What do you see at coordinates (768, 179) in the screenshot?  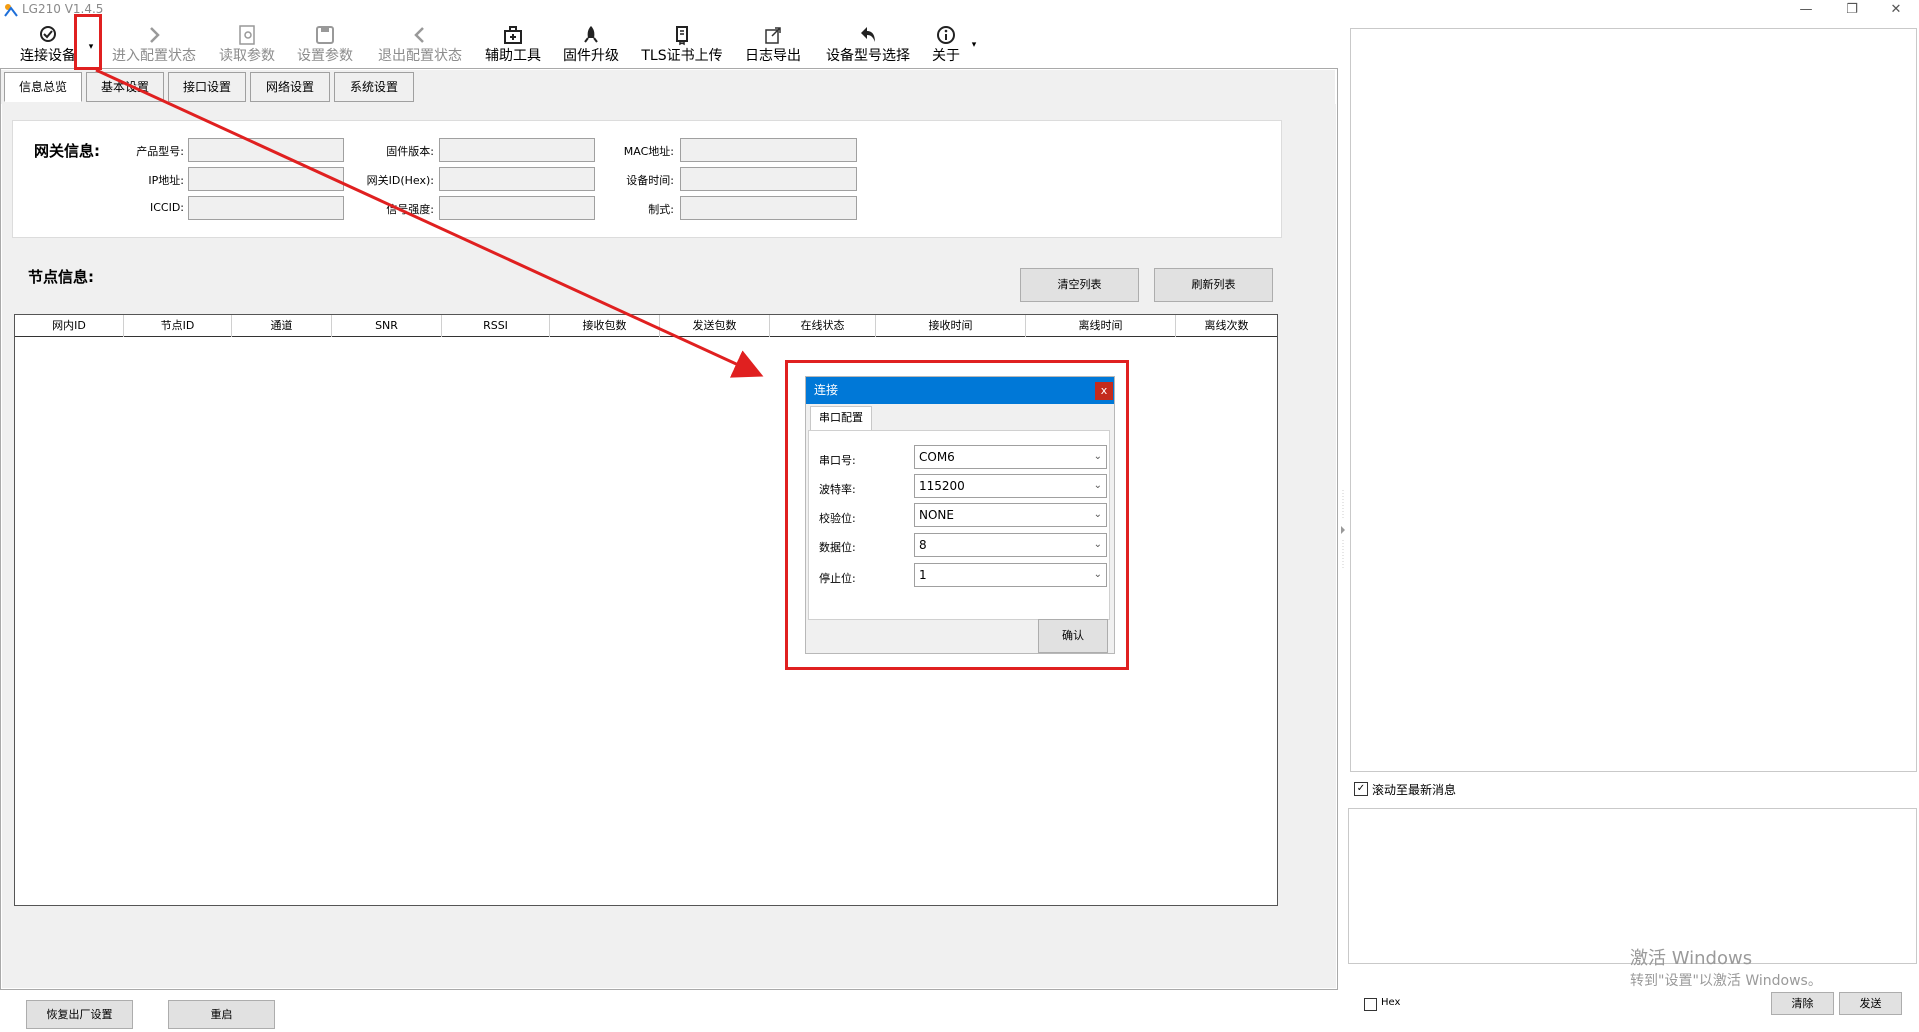 I see `device-time-field` at bounding box center [768, 179].